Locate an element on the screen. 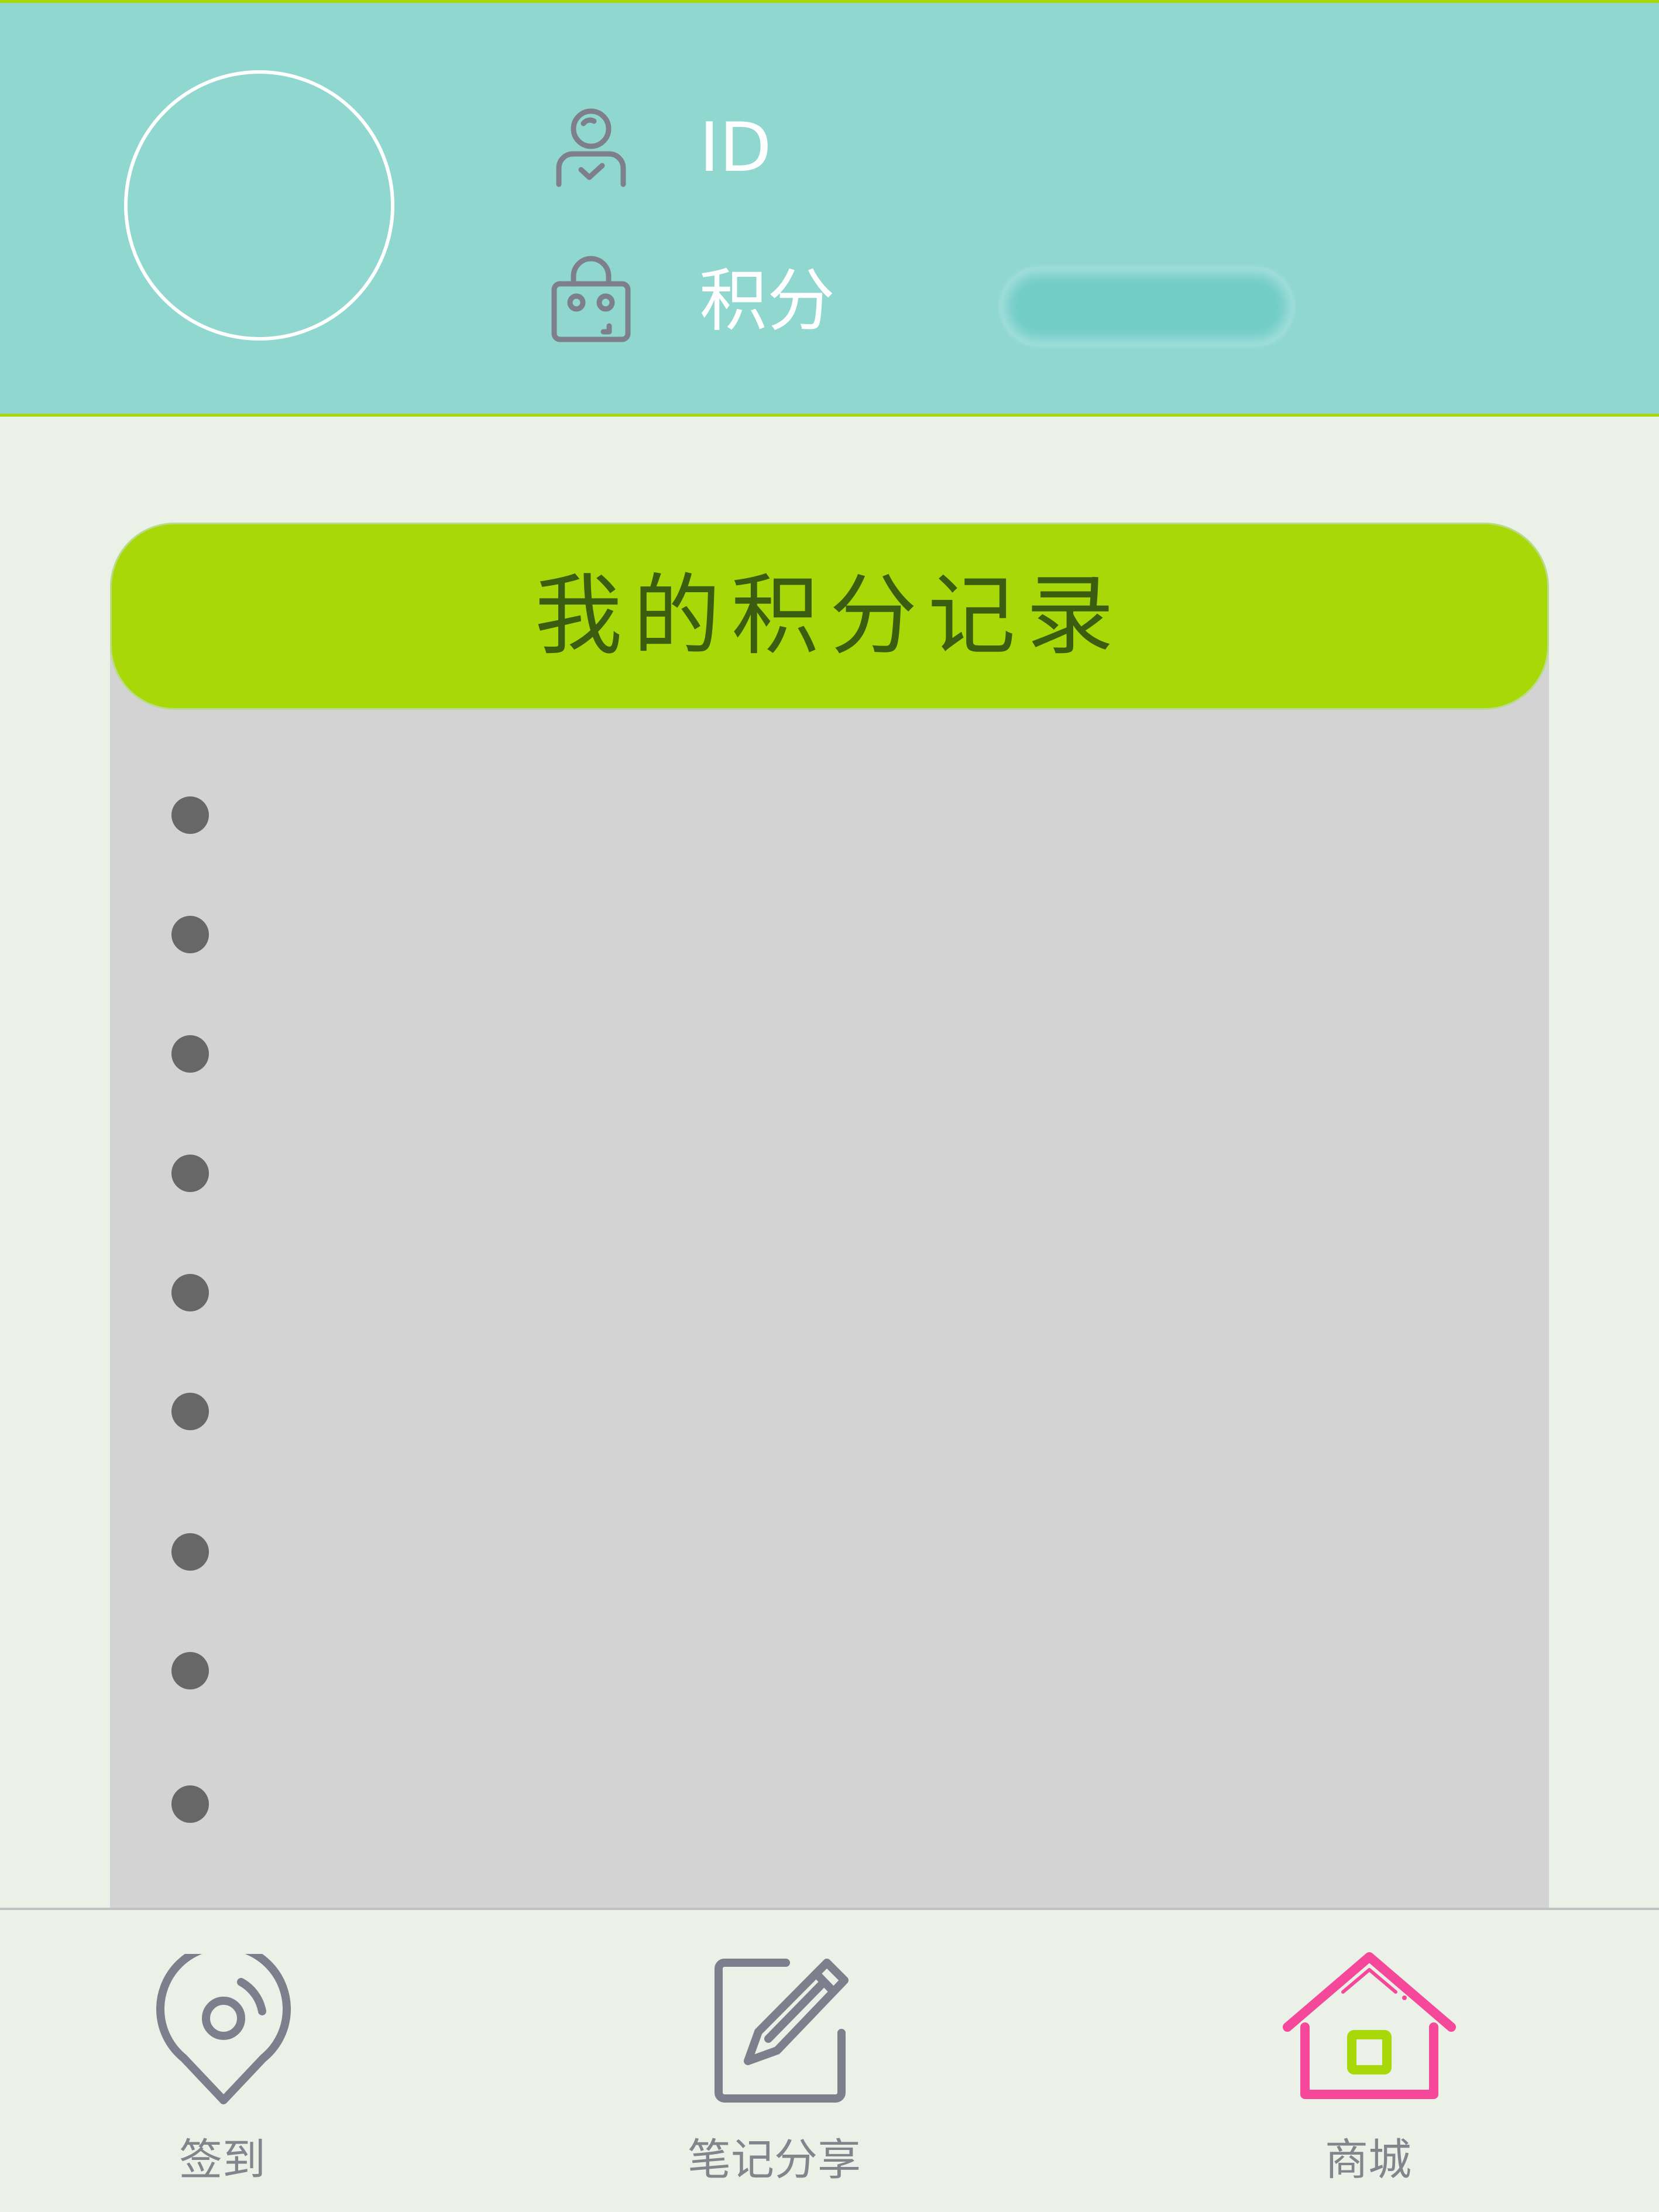 The width and height of the screenshot is (1659, 2212). avatar is located at coordinates (259, 205).